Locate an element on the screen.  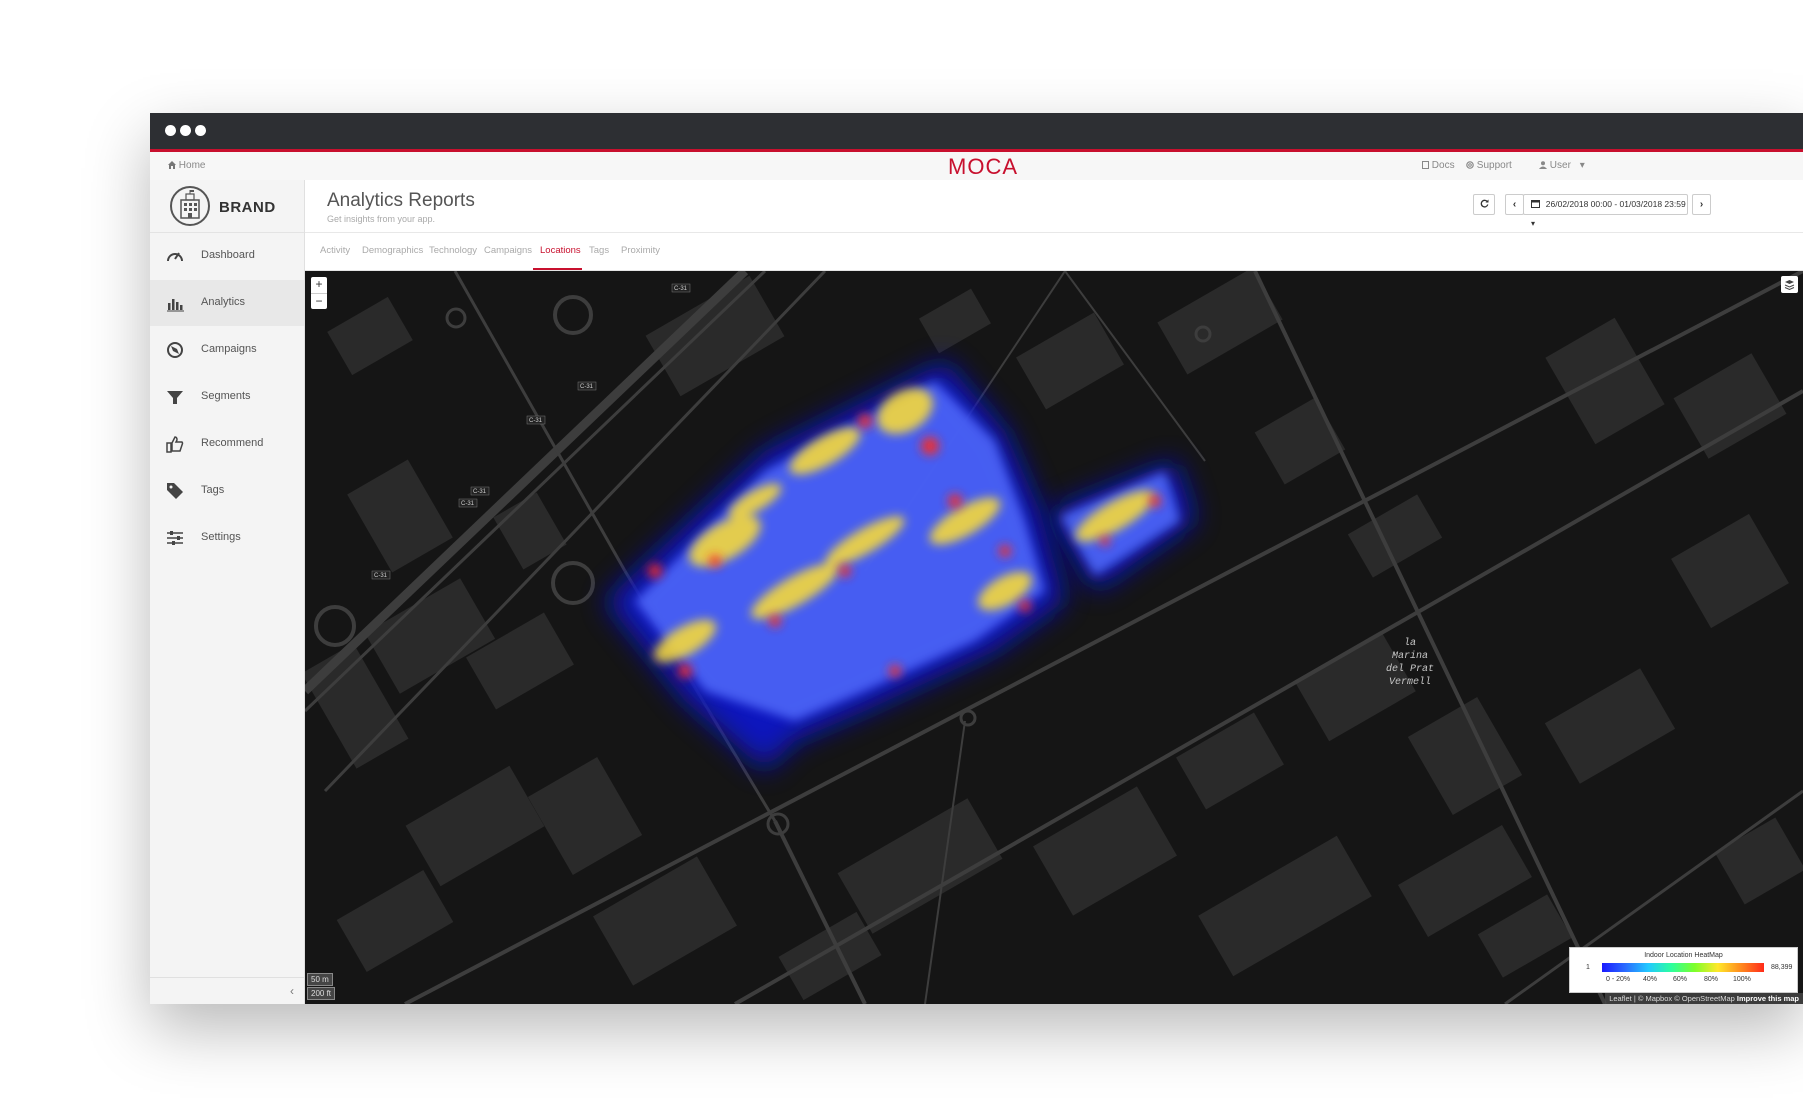
tab-campaigns: Campaigns is located at coordinates (508, 250).